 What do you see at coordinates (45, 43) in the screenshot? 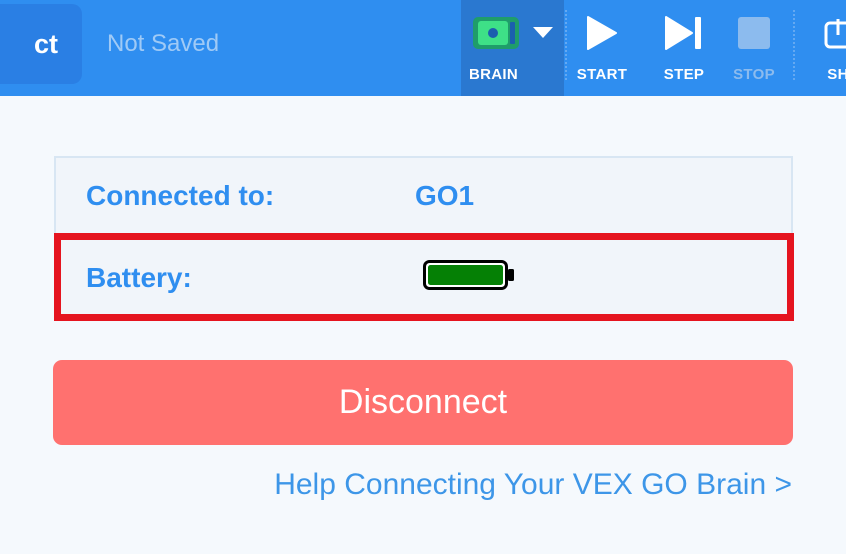
I see `project-button-label: ct` at bounding box center [45, 43].